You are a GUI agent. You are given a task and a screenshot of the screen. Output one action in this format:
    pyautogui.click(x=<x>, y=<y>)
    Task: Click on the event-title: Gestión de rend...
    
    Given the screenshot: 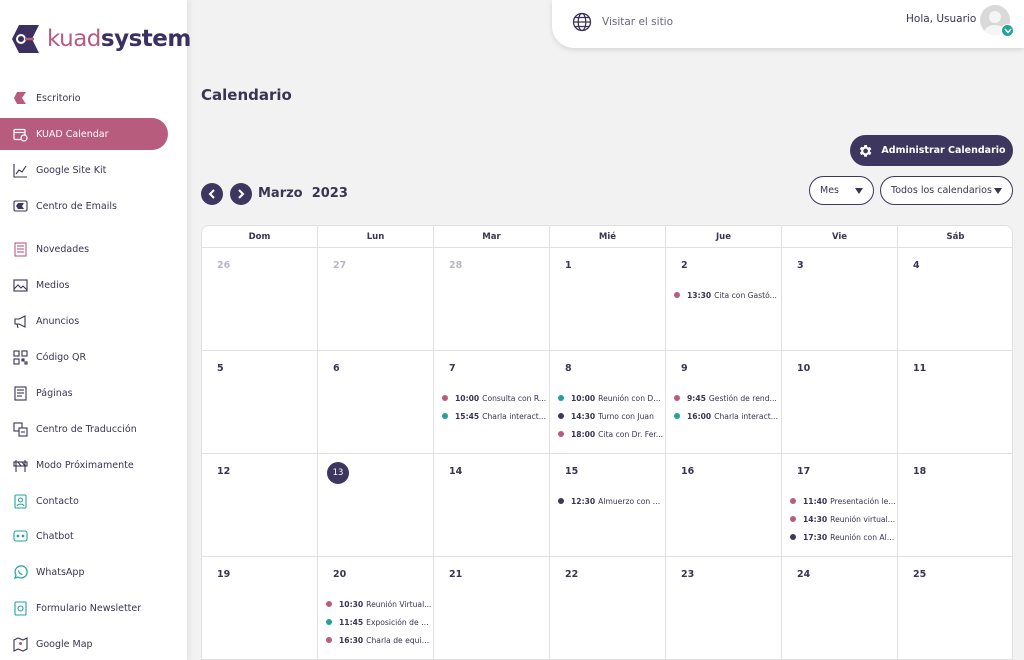 What is the action you would take?
    pyautogui.click(x=742, y=398)
    